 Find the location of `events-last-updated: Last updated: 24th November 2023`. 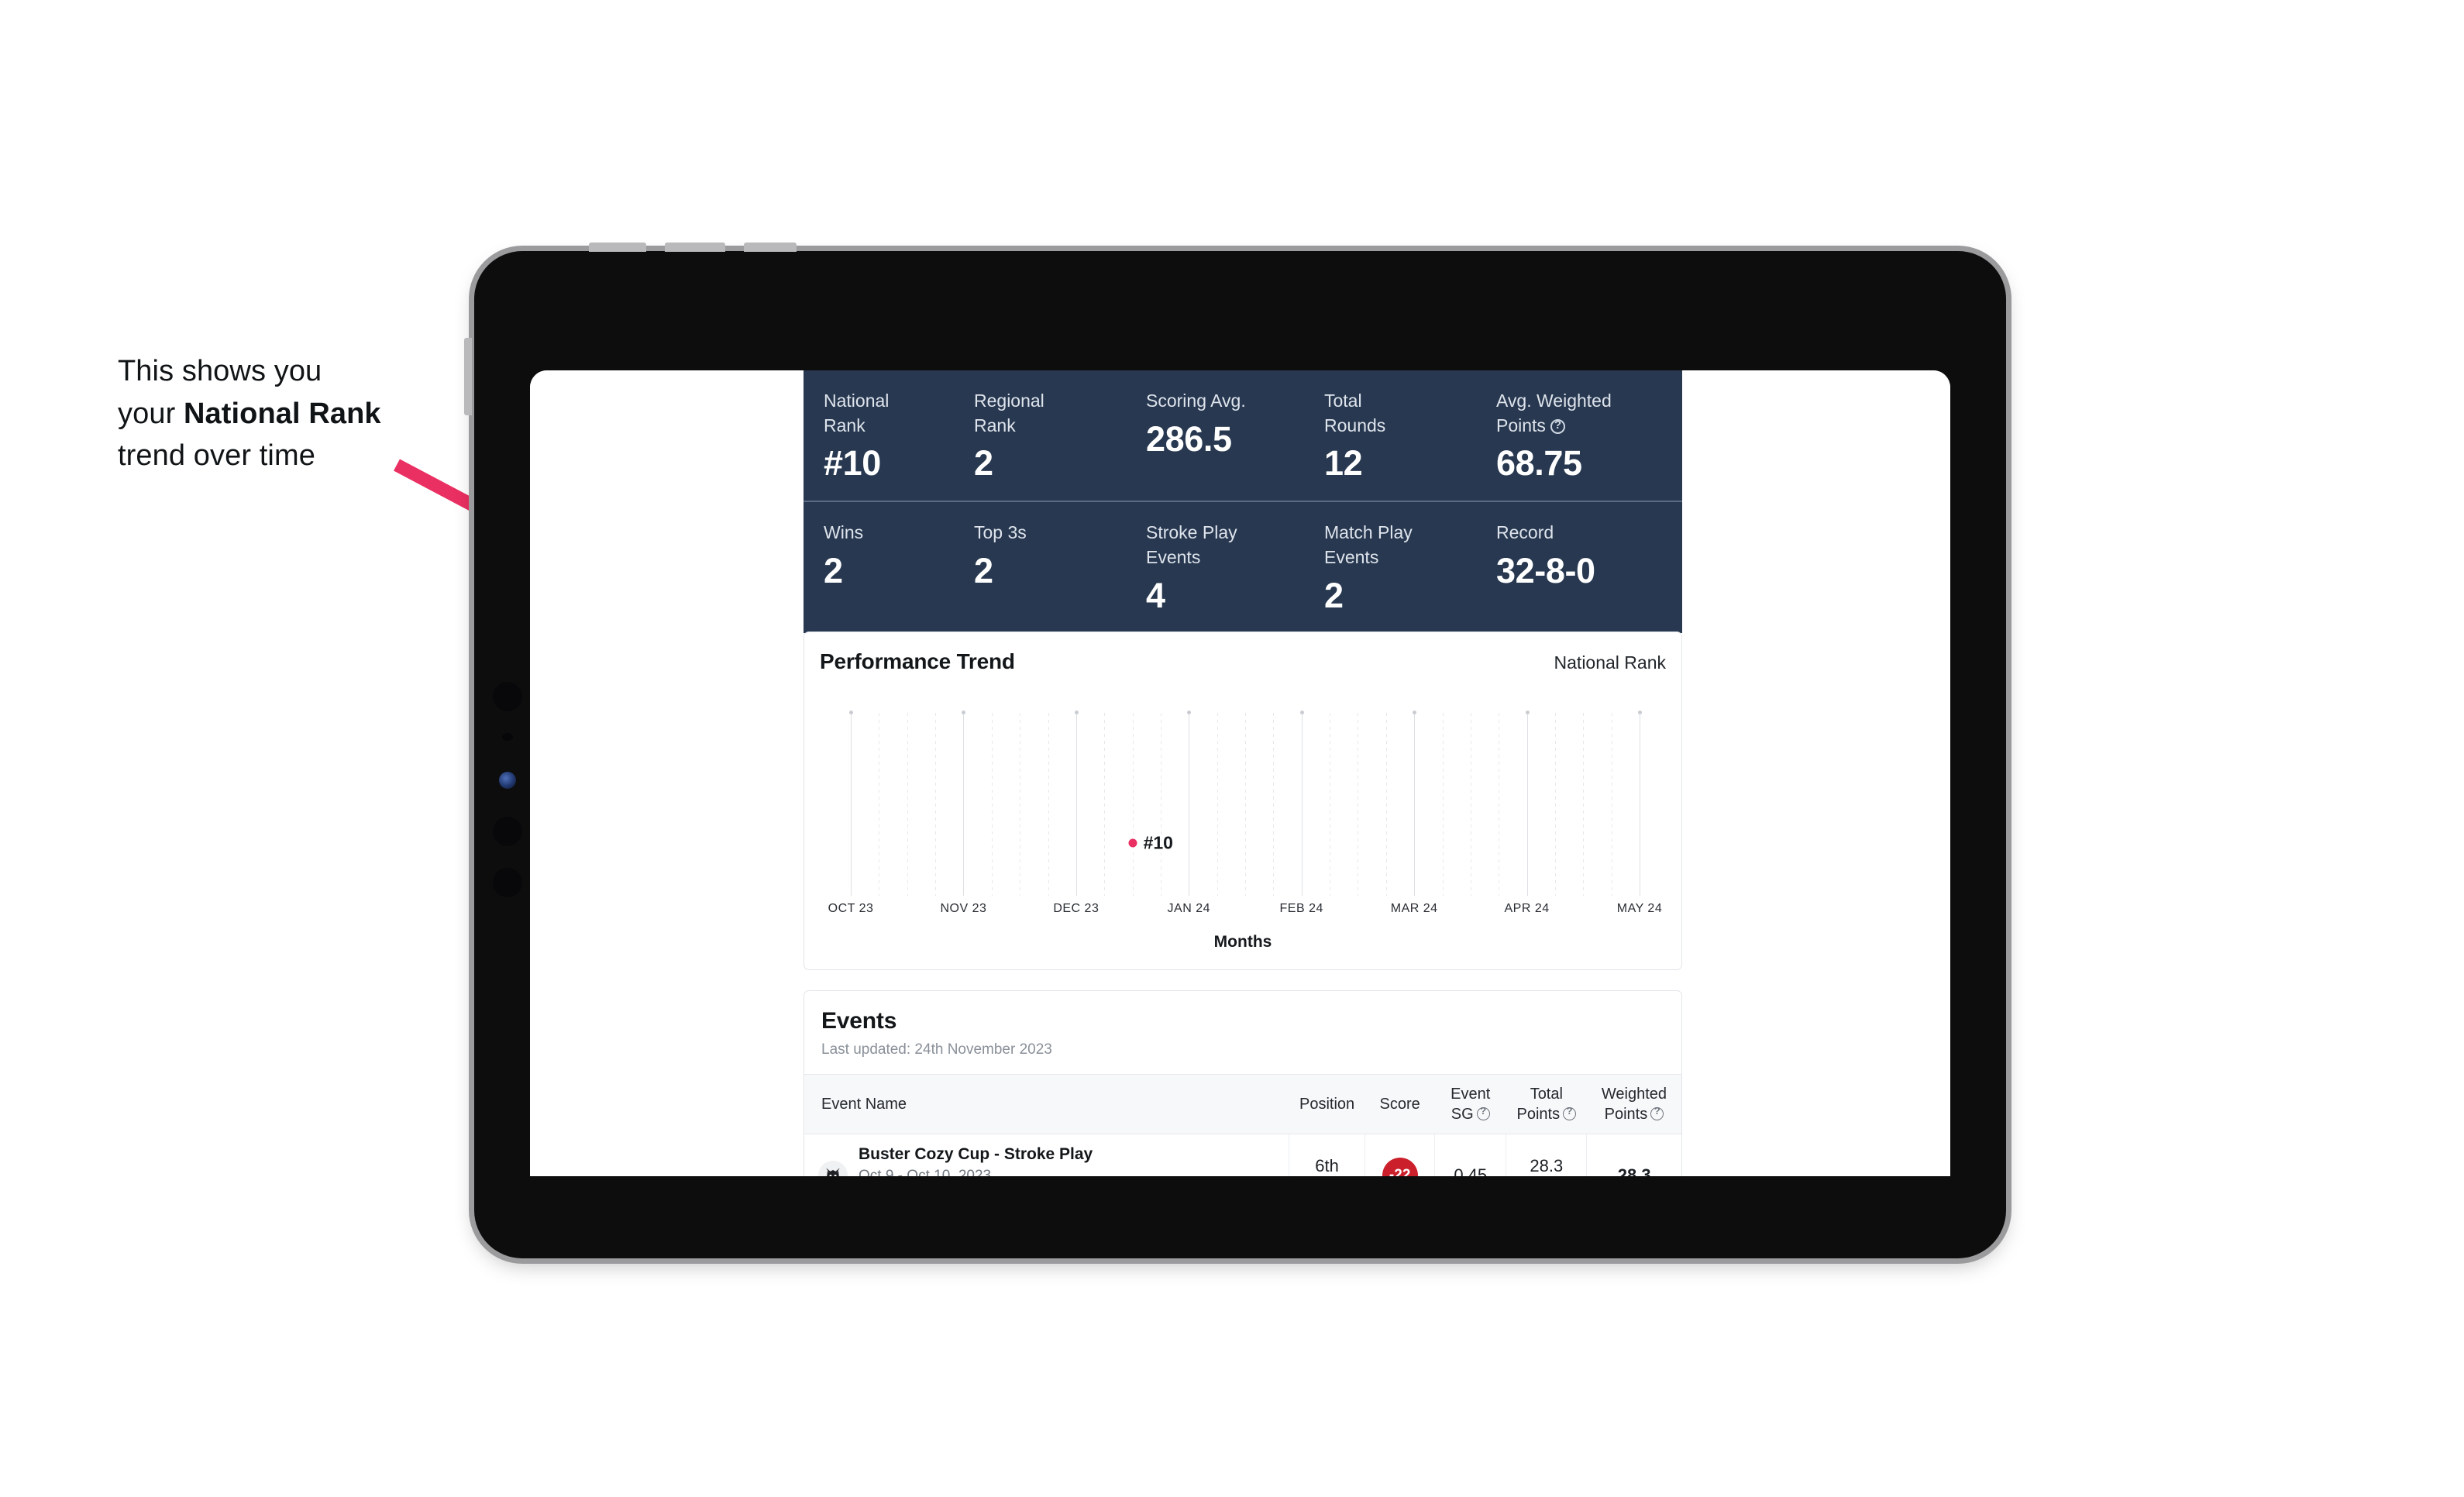

events-last-updated: Last updated: 24th November 2023 is located at coordinates (937, 1049).